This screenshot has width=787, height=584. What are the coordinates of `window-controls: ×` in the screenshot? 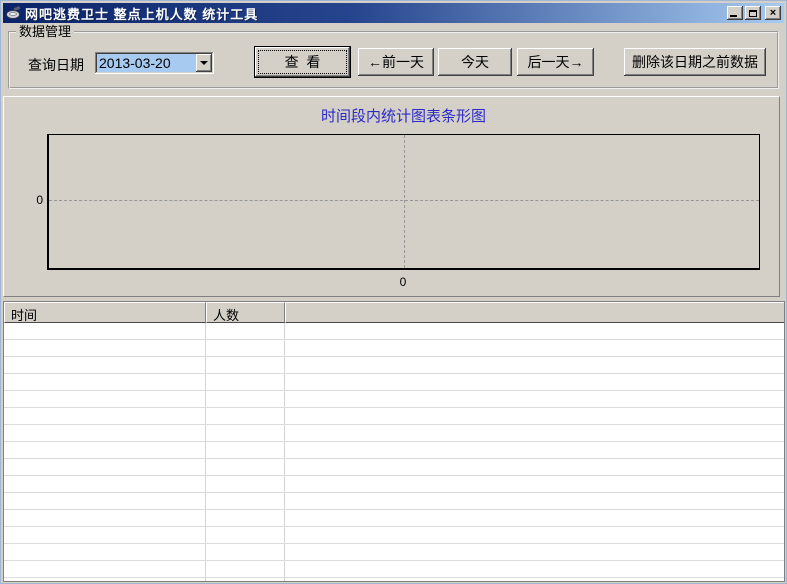 It's located at (754, 13).